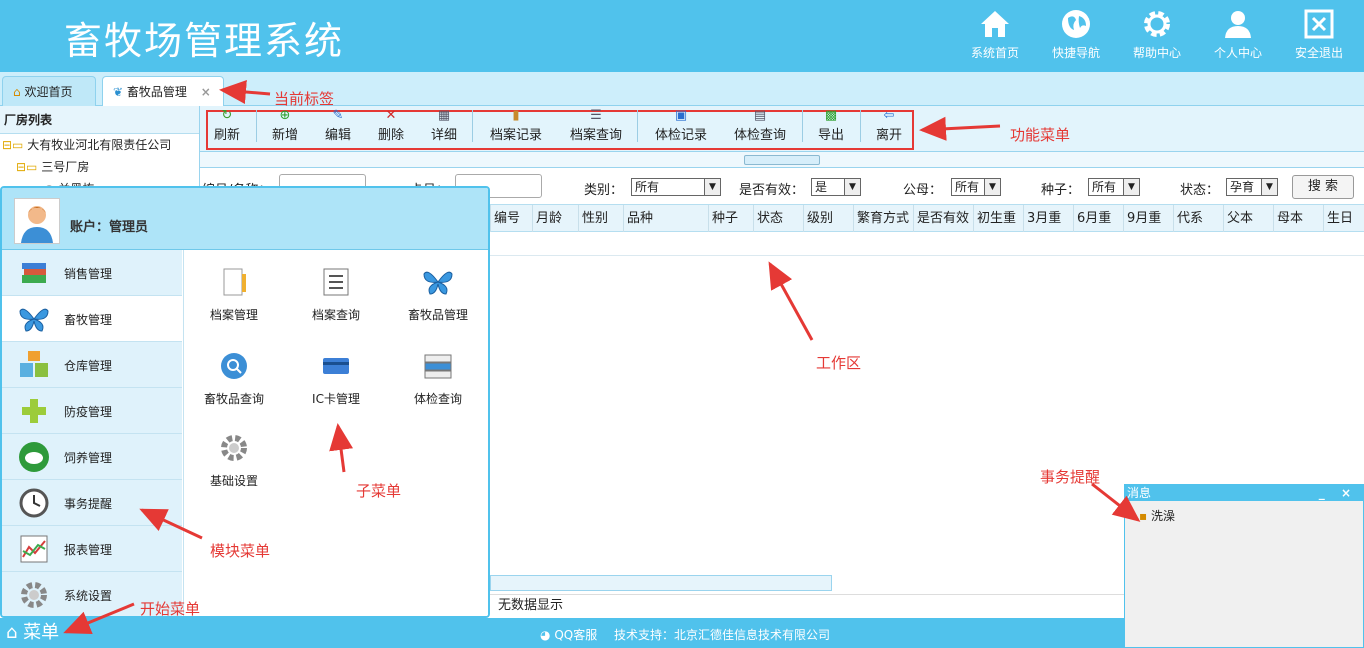 The height and width of the screenshot is (648, 1364). Describe the element at coordinates (1338, 493) in the screenshot. I see `message-window-controls: _ ×` at that location.